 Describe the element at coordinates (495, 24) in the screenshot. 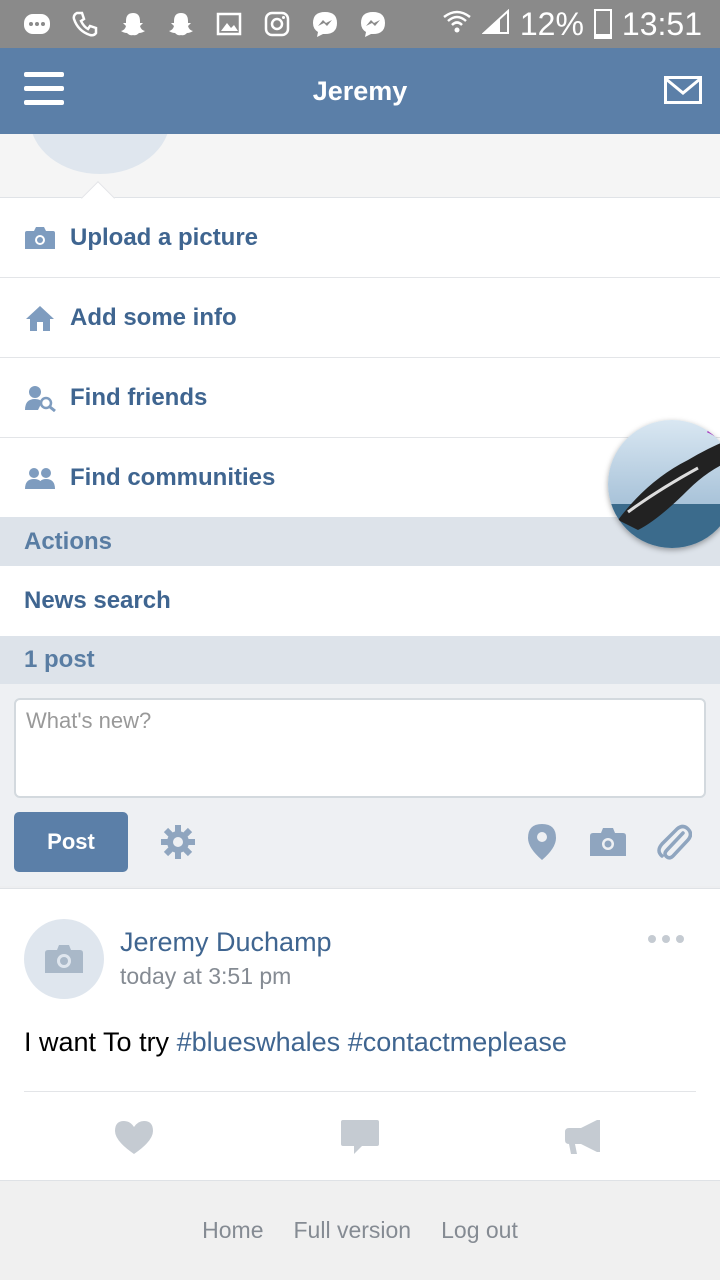

I see `signal-icon` at that location.